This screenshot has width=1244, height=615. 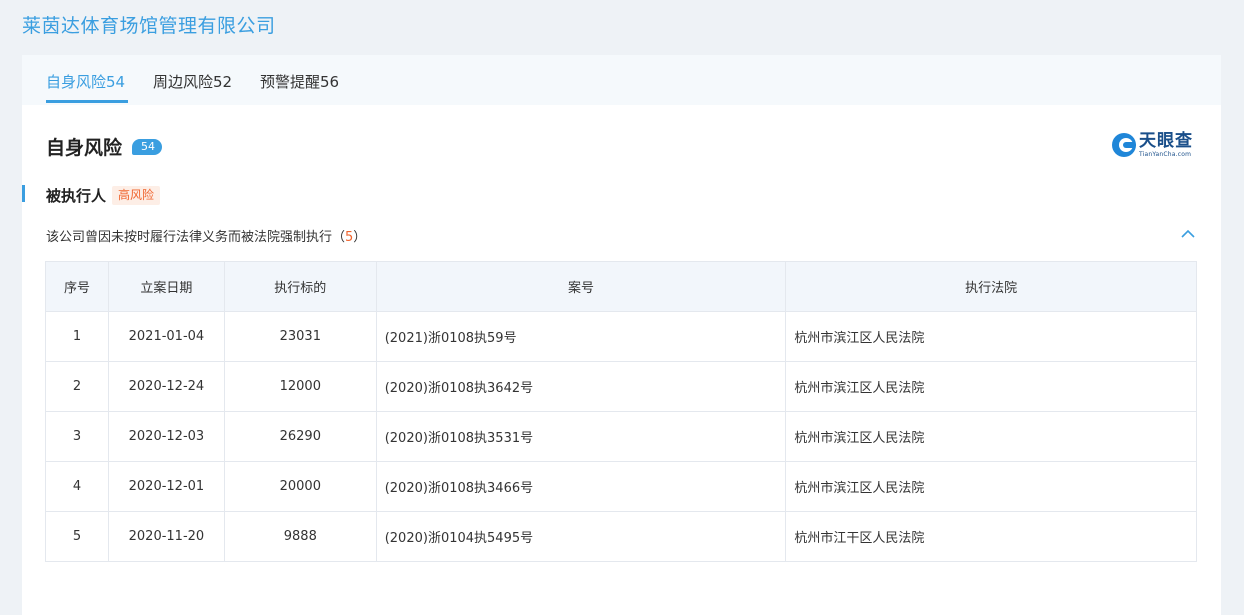 I want to click on cell-amount: 23031, so click(x=300, y=336).